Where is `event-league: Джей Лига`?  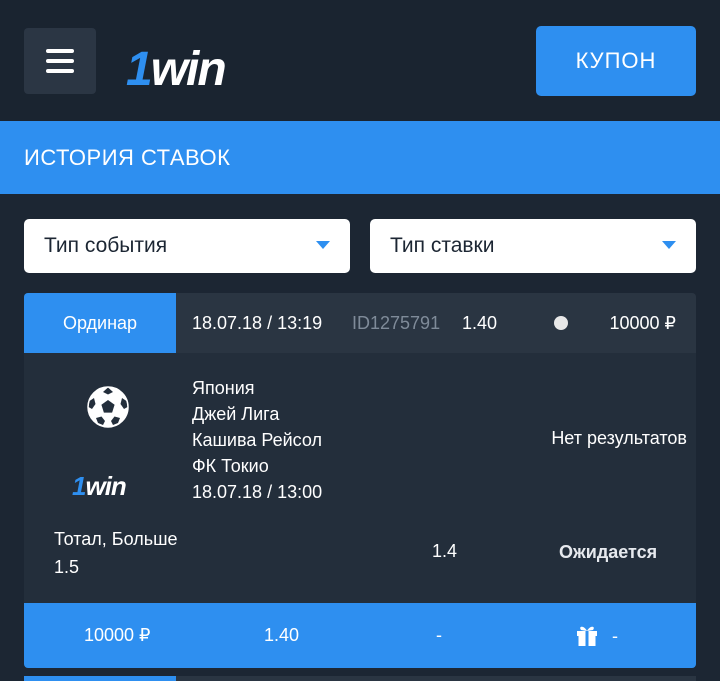
event-league: Джей Лига is located at coordinates (236, 414).